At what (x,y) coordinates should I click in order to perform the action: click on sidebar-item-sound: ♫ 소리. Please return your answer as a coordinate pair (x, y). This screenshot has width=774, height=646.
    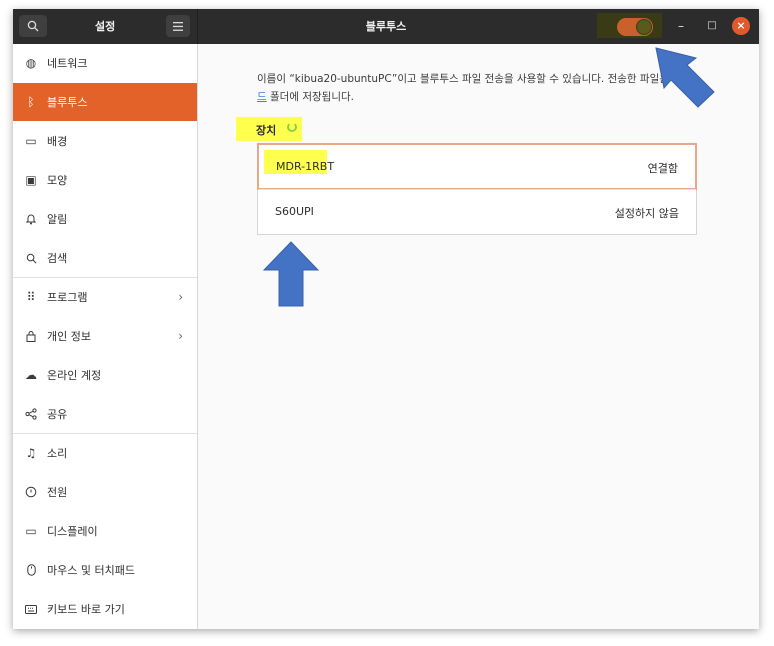
    Looking at the image, I should click on (105, 453).